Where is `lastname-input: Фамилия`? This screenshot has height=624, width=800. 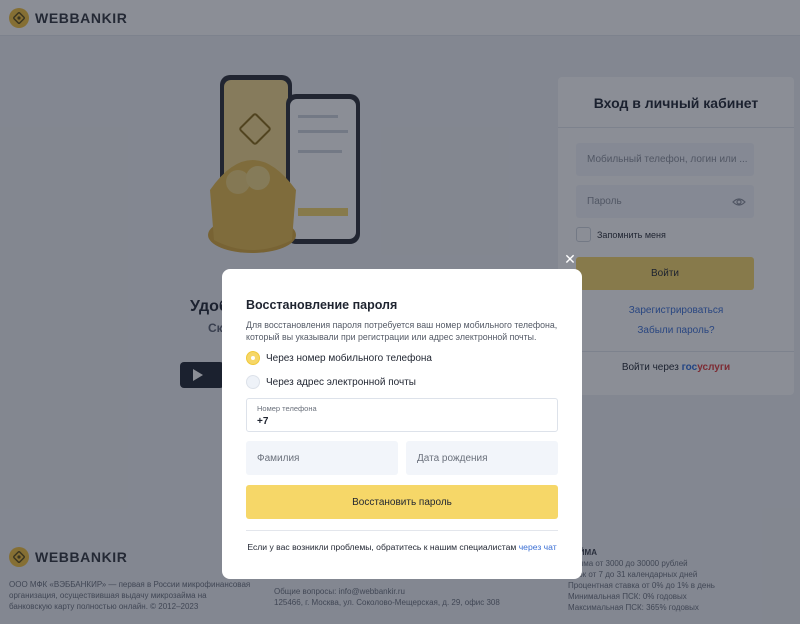
lastname-input: Фамилия is located at coordinates (322, 458).